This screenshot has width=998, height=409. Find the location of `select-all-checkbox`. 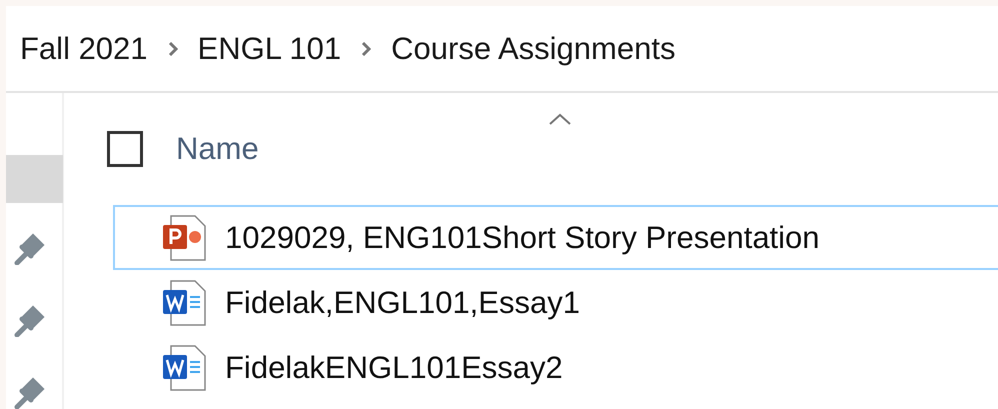

select-all-checkbox is located at coordinates (125, 149).